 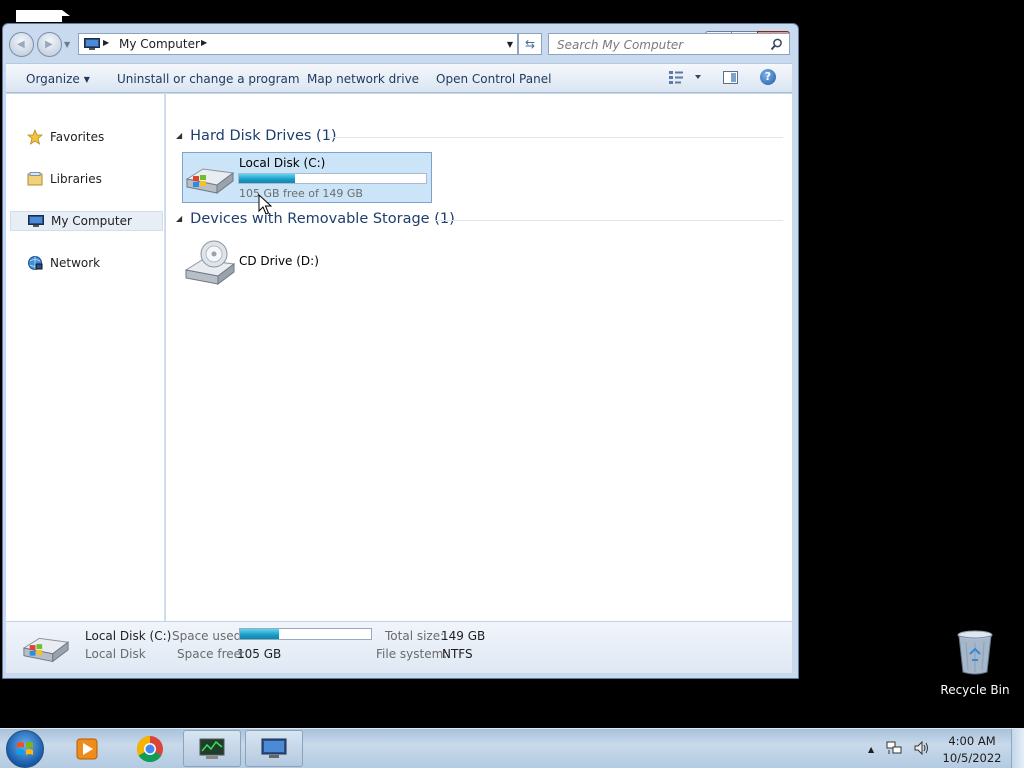 I want to click on show-desktop-button, so click(x=1017, y=748).